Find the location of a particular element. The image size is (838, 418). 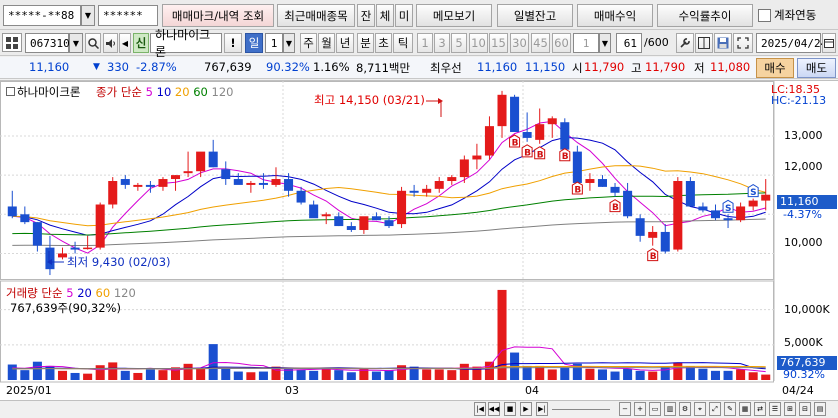

zoom-out-icon: − is located at coordinates (625, 409).